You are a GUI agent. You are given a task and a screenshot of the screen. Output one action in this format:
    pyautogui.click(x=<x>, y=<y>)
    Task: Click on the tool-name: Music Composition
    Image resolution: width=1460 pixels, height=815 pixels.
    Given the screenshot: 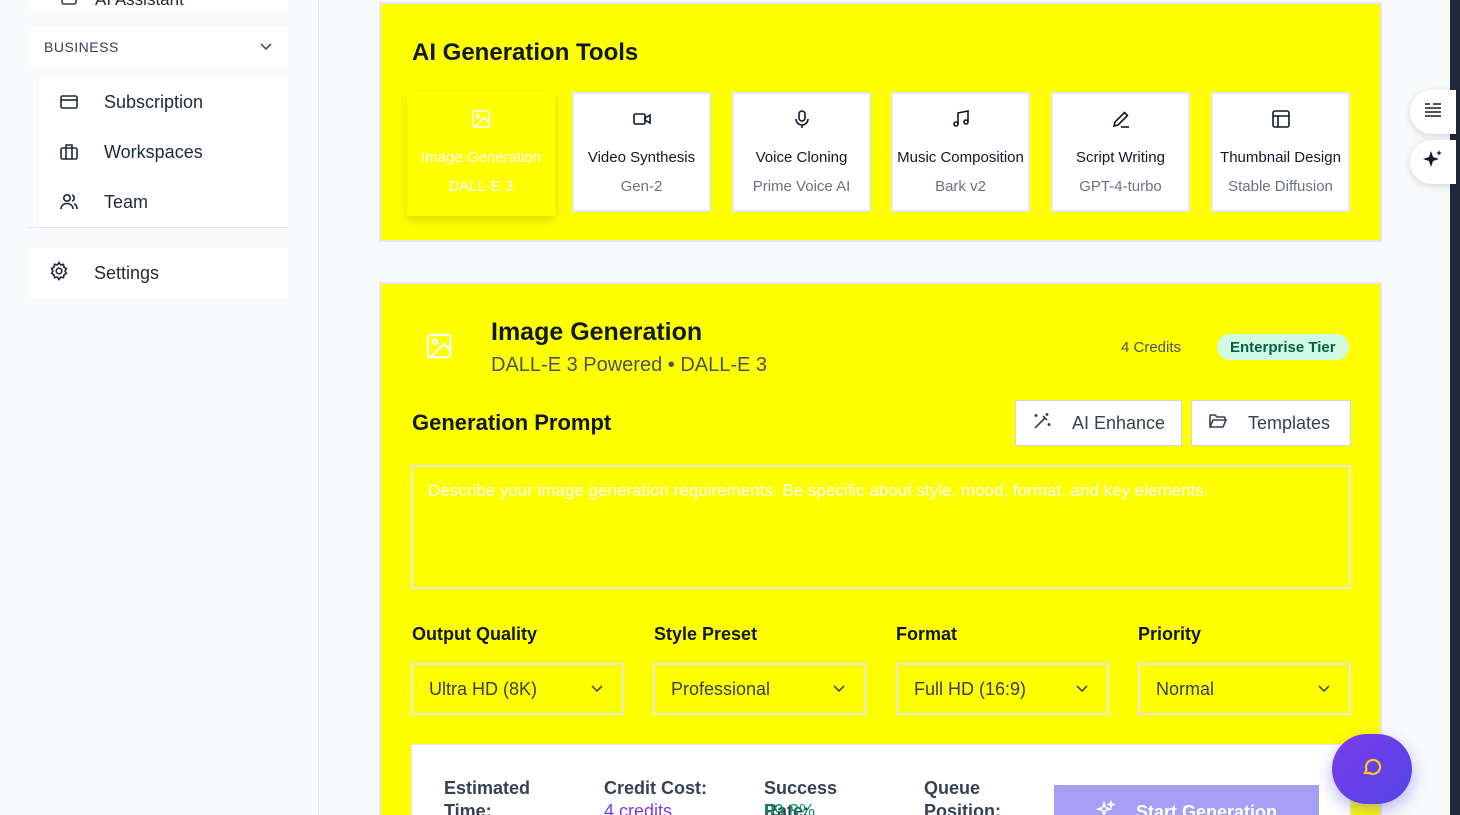 What is the action you would take?
    pyautogui.click(x=960, y=157)
    